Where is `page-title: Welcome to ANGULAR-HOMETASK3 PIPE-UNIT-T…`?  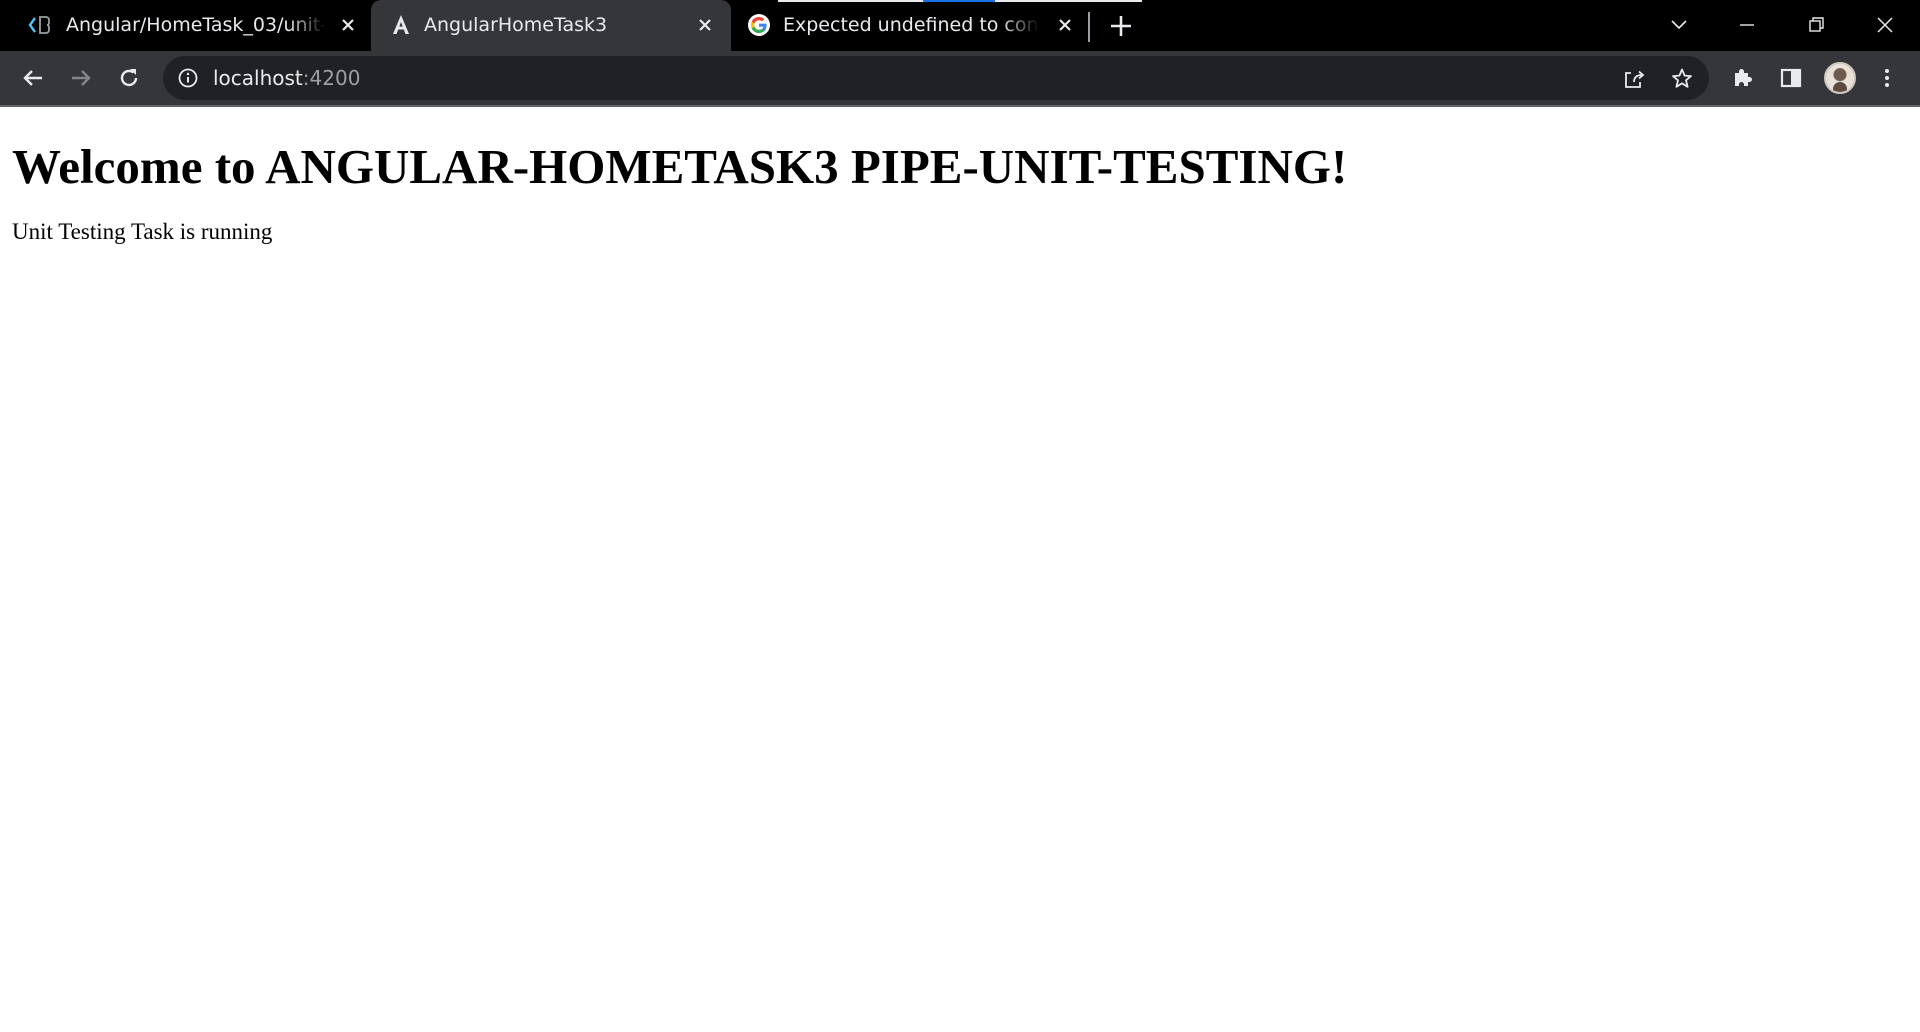
page-title: Welcome to ANGULAR-HOMETASK3 PIPE-UNIT-T… is located at coordinates (680, 166).